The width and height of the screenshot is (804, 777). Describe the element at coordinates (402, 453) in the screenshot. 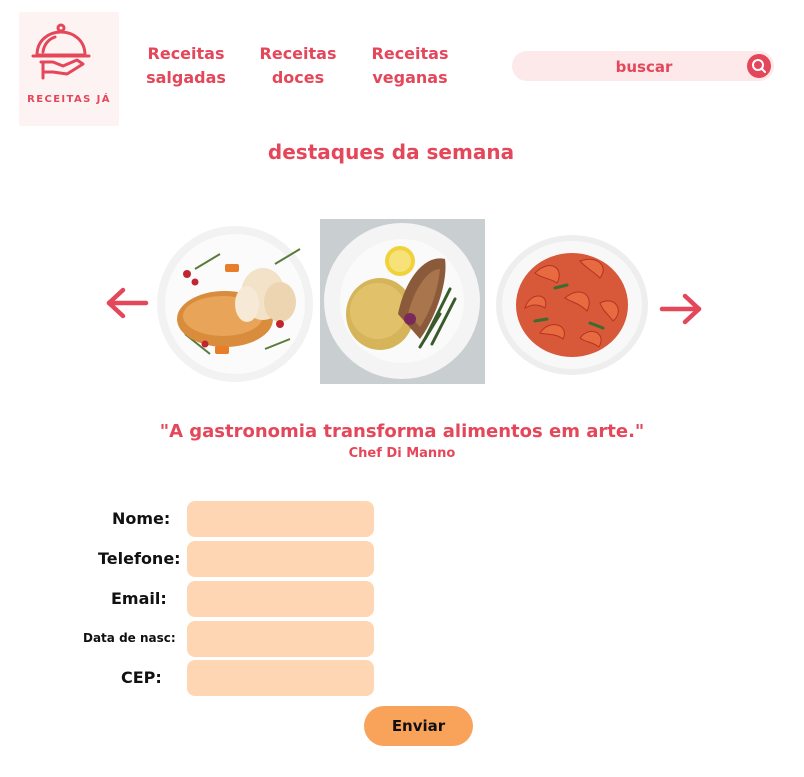

I see `quote-author: Chef Di Manno` at that location.